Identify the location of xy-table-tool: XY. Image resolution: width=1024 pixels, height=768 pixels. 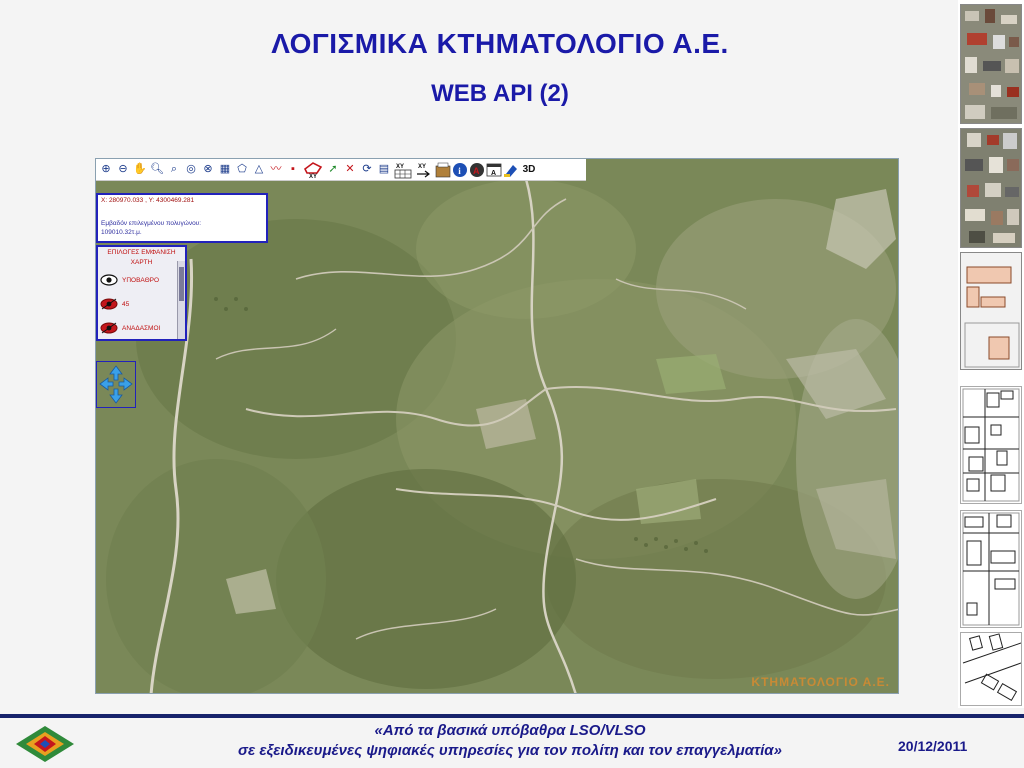
(403, 170).